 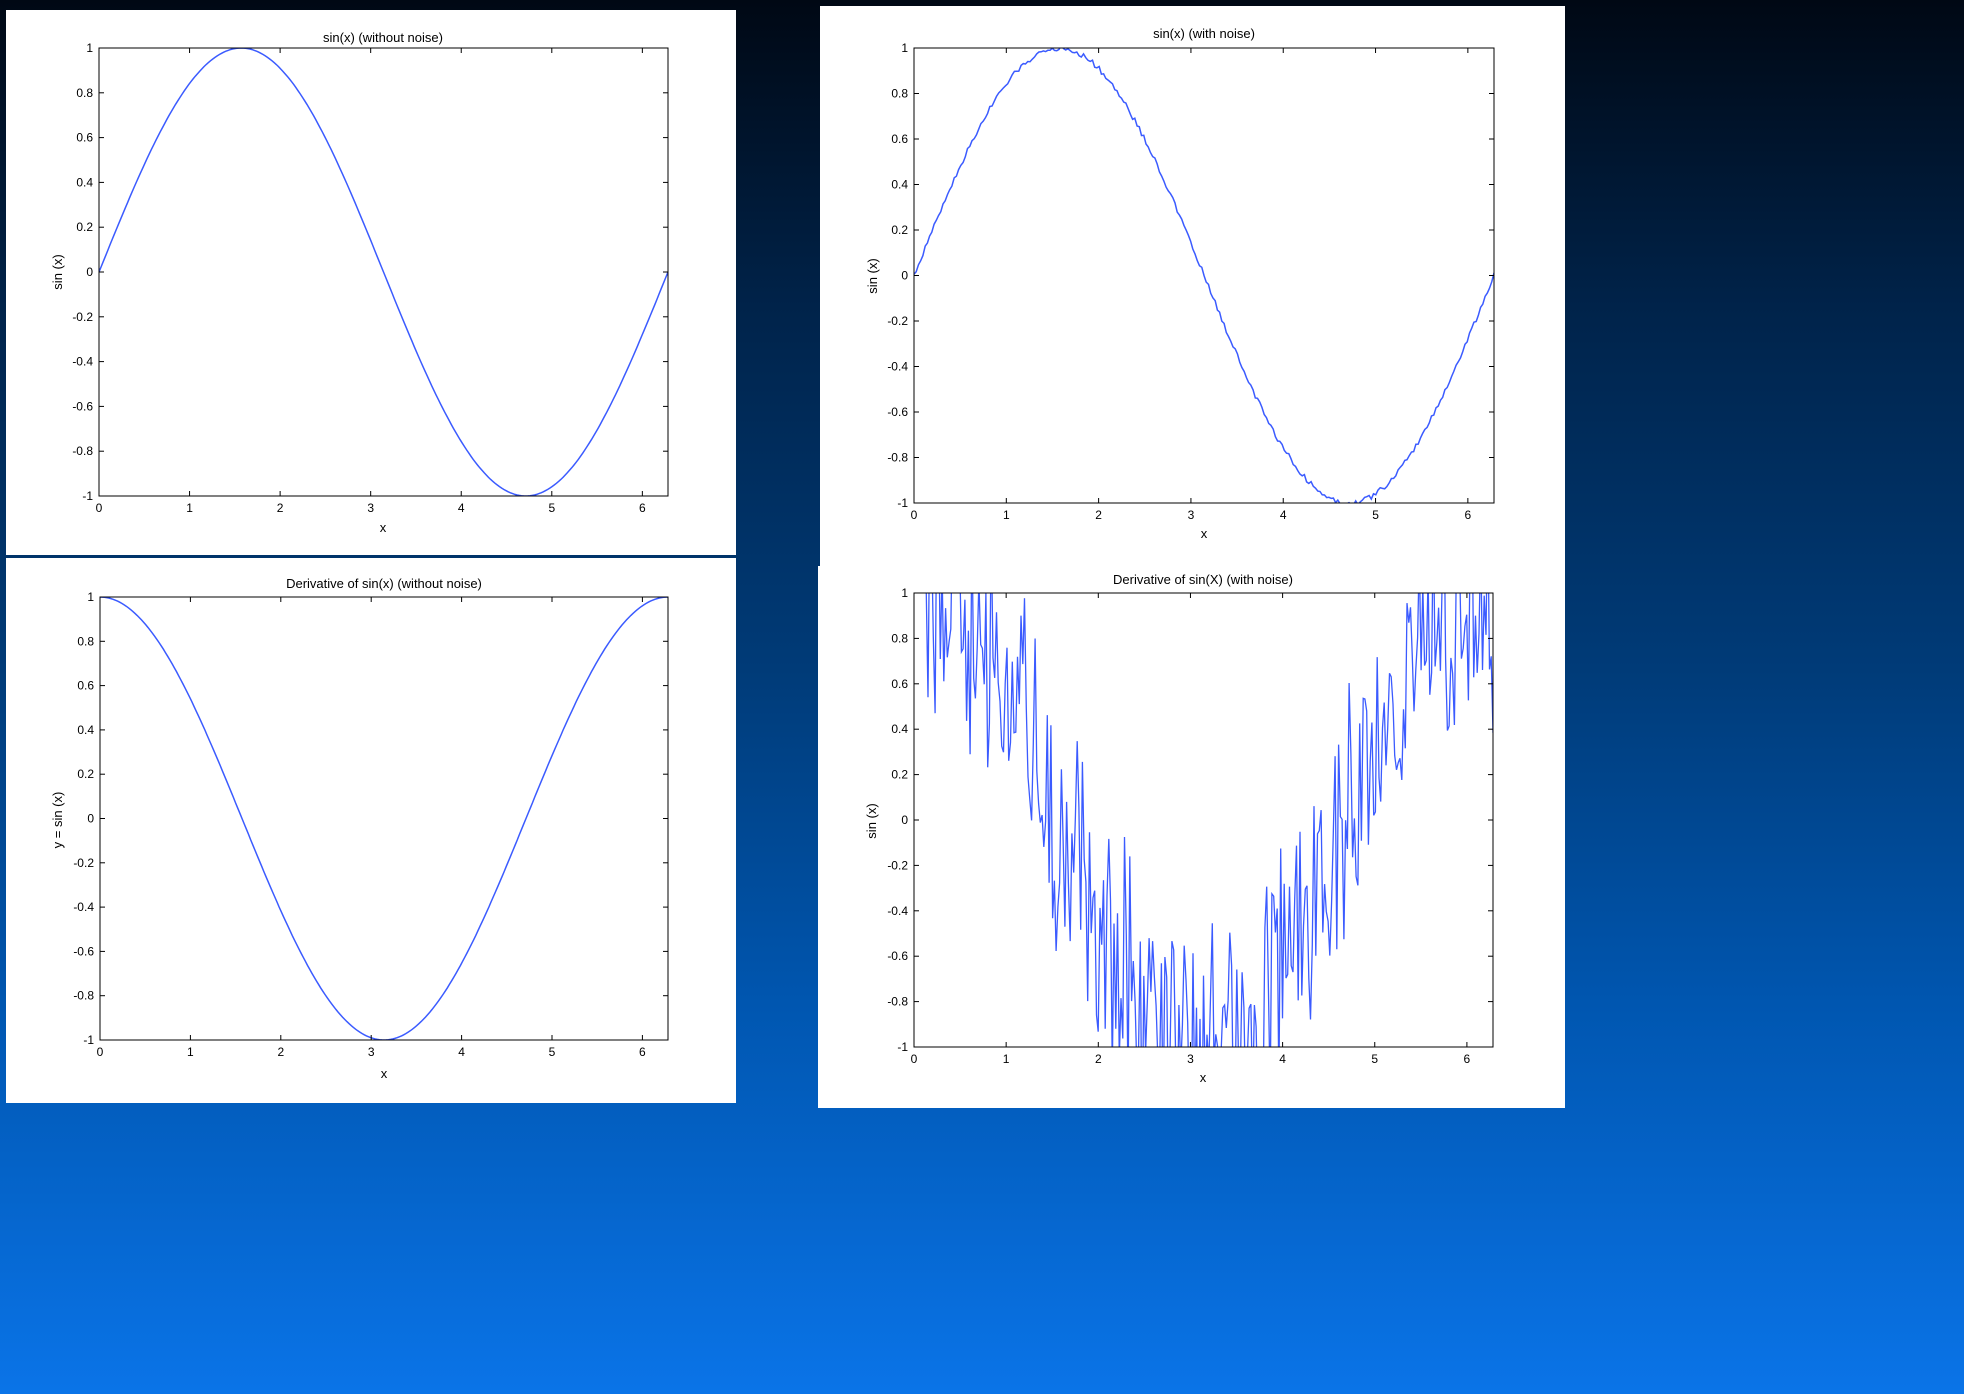 I want to click on plot-area-frame, so click(x=384, y=818).